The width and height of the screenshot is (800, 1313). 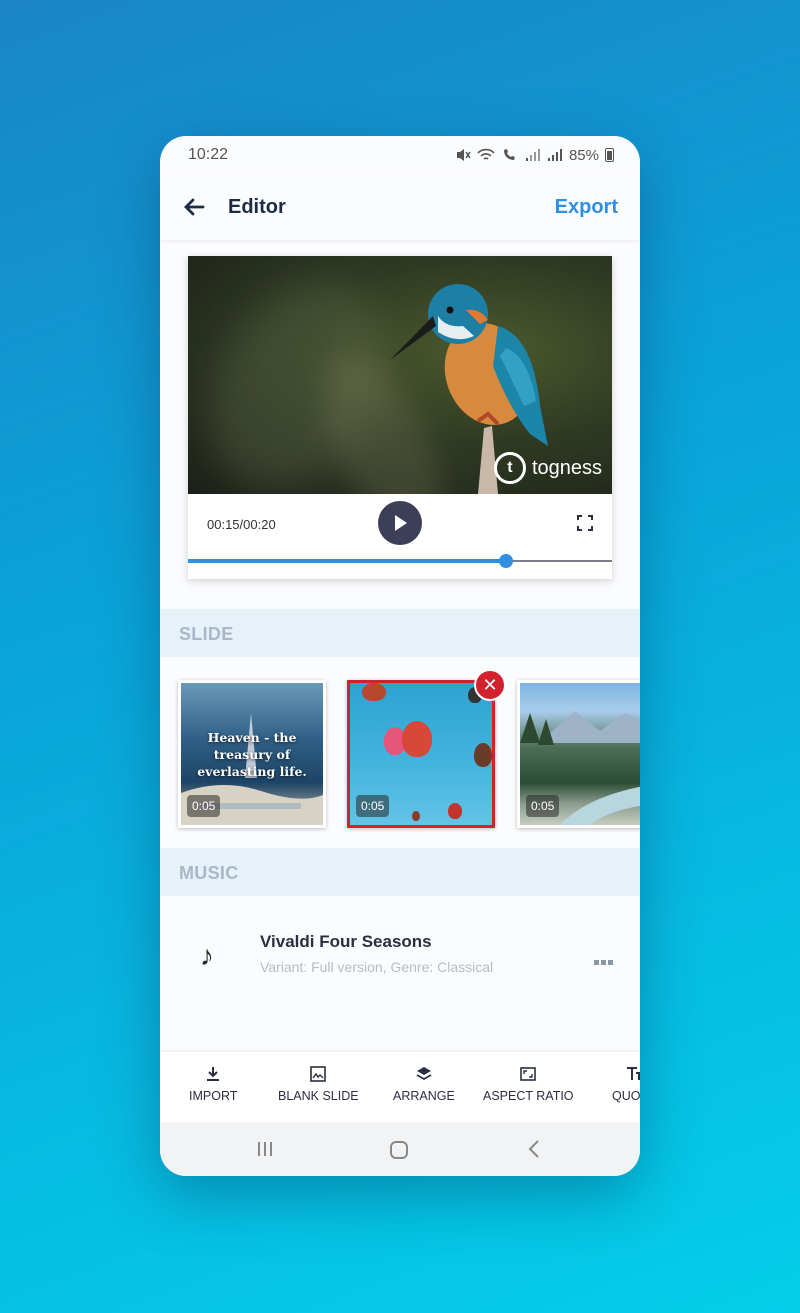 What do you see at coordinates (213, 1074) in the screenshot?
I see `download-icon` at bounding box center [213, 1074].